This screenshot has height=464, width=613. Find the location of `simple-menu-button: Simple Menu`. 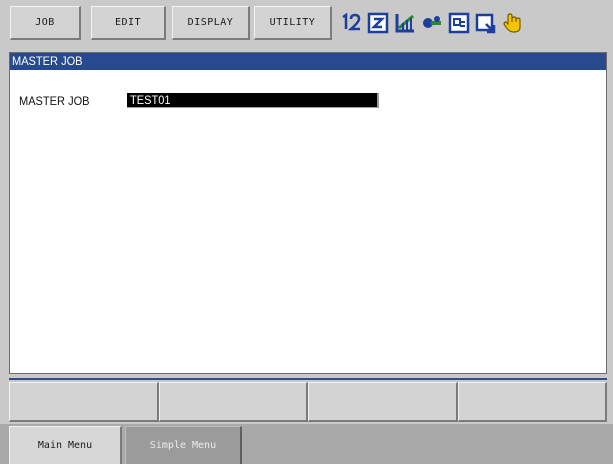

simple-menu-button: Simple Menu is located at coordinates (183, 445).